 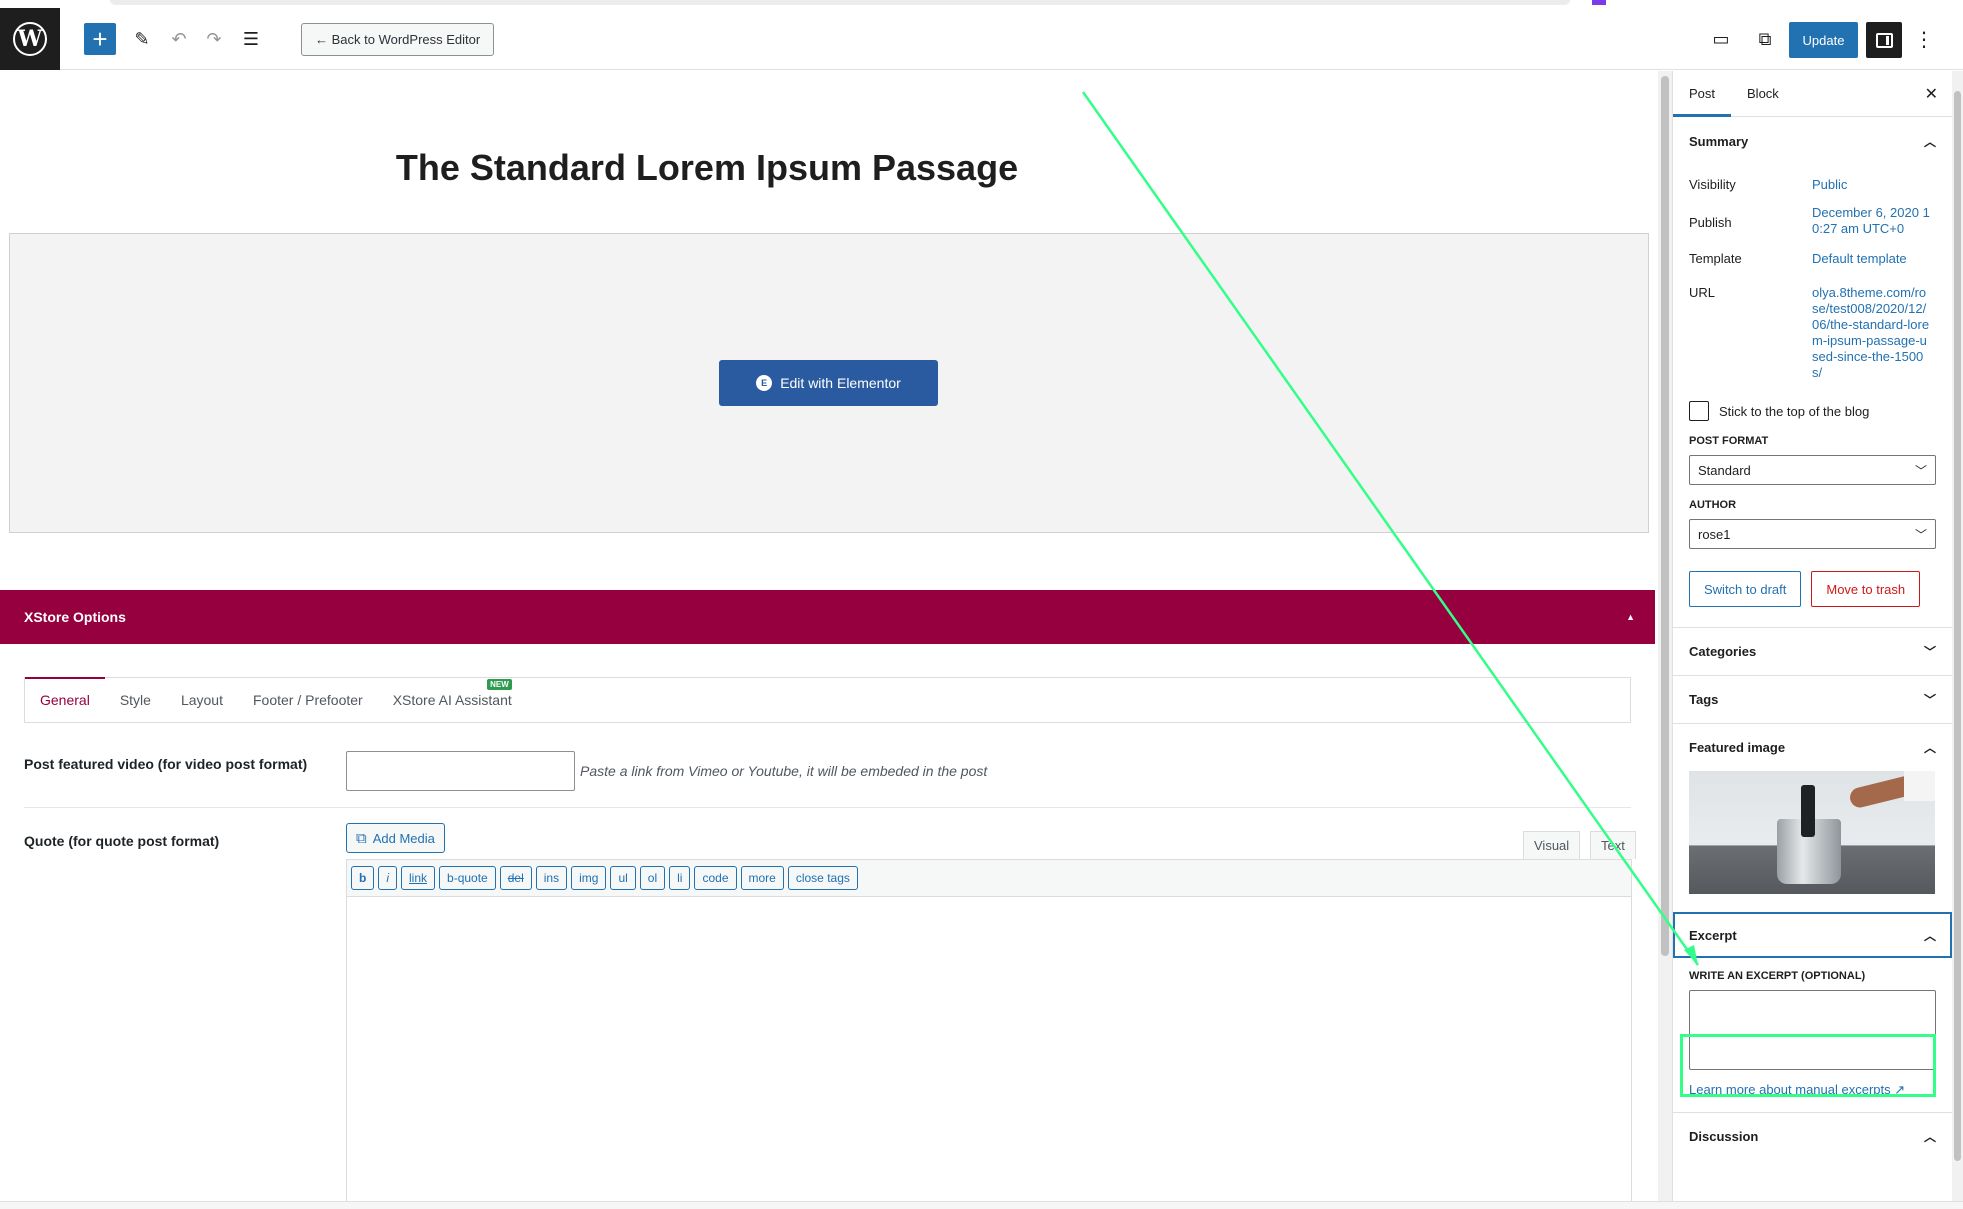 What do you see at coordinates (467, 878) in the screenshot?
I see `quicktag-bquote-button: b-quote` at bounding box center [467, 878].